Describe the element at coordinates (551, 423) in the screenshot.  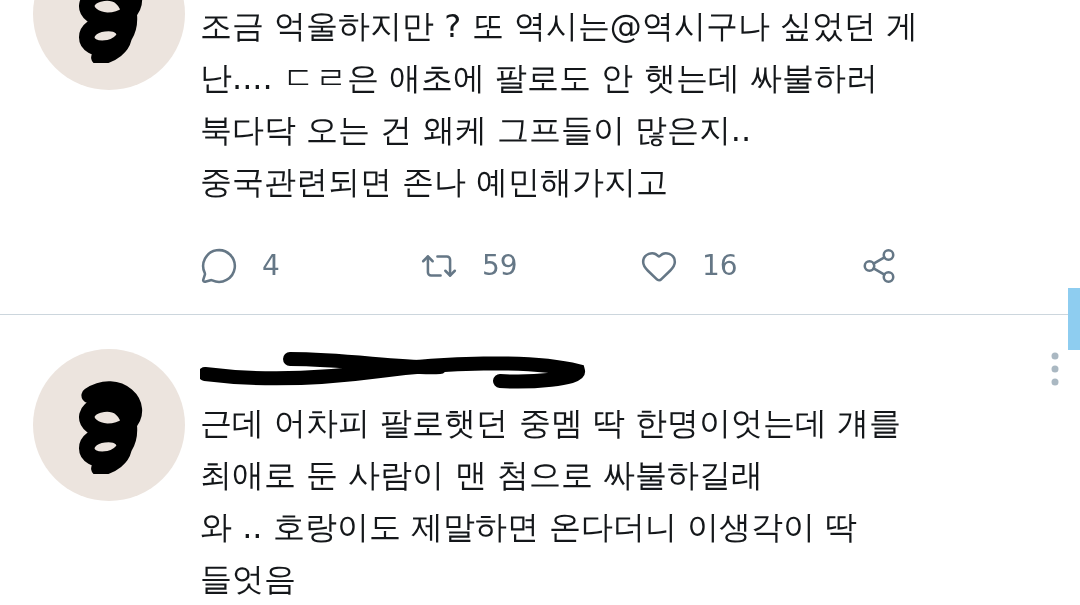
I see `tweet-text-line: 근데 어차피 팔로햇던 중멤 딱 한명이엇는데 걔를` at that location.